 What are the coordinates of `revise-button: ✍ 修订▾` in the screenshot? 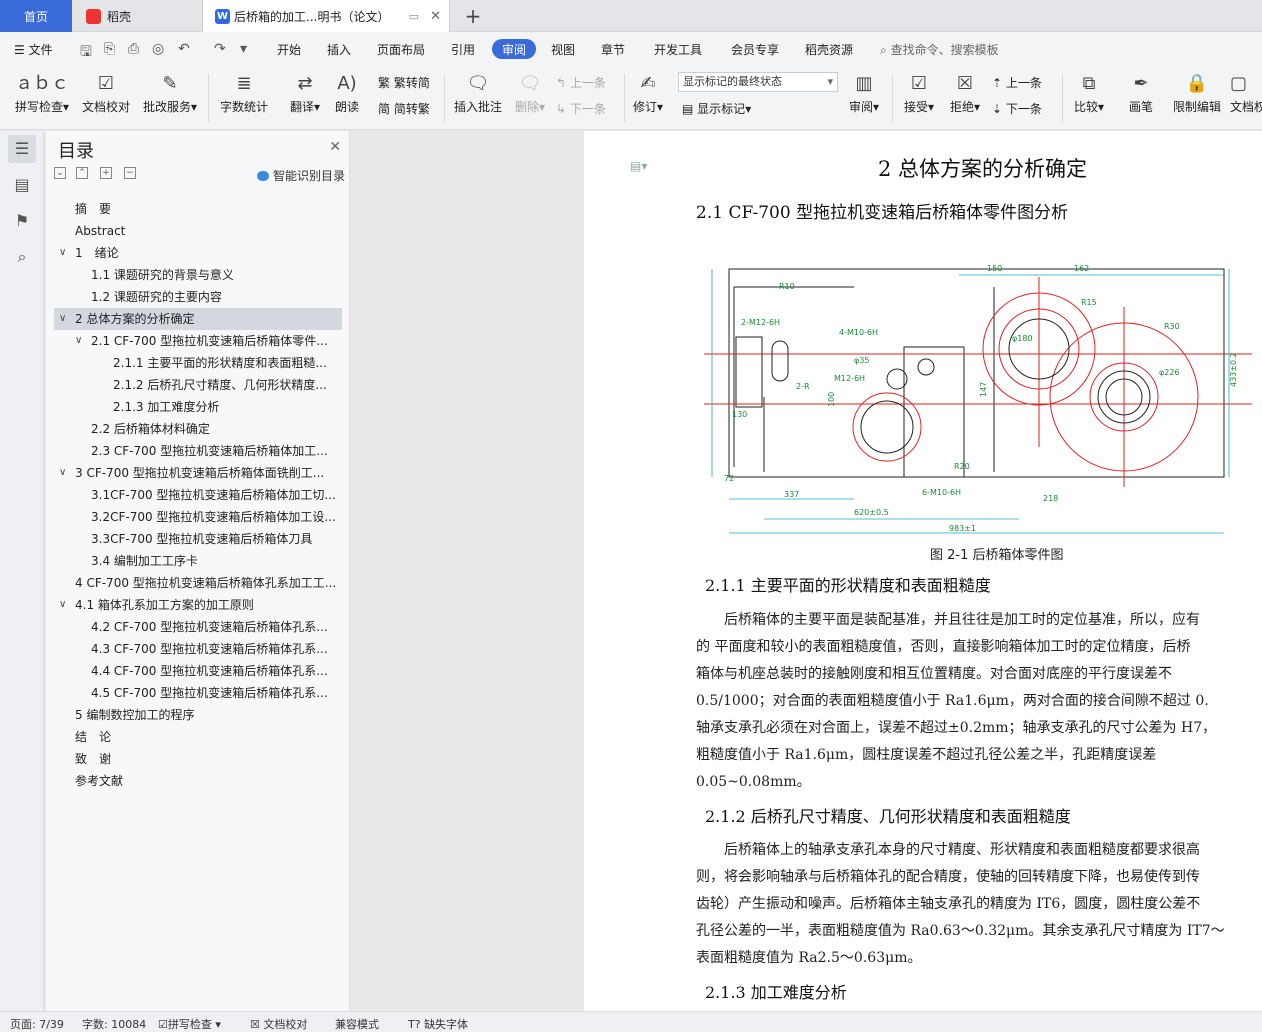 It's located at (648, 92).